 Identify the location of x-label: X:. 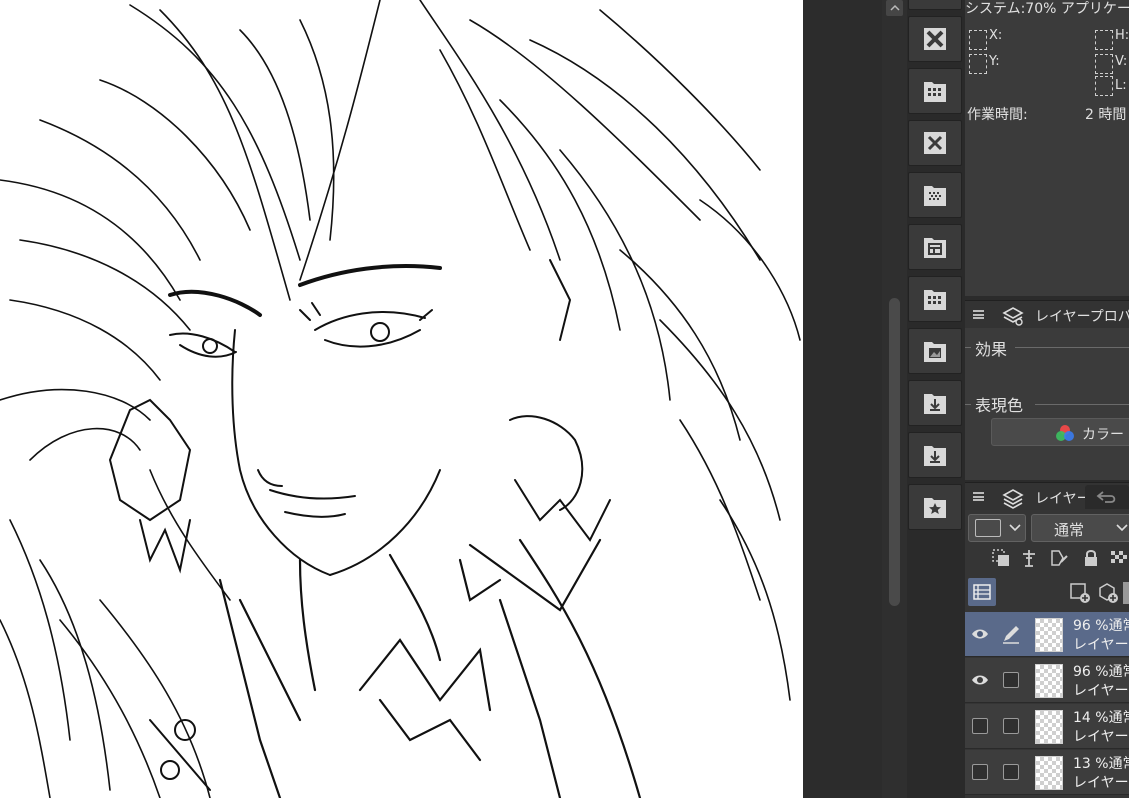
(996, 35).